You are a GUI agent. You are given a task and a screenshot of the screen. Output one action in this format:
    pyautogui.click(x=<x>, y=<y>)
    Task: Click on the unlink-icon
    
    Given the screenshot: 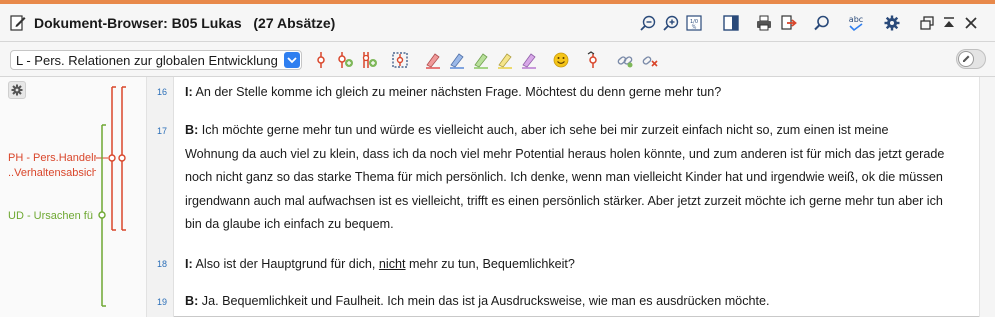 What is the action you would take?
    pyautogui.click(x=650, y=60)
    